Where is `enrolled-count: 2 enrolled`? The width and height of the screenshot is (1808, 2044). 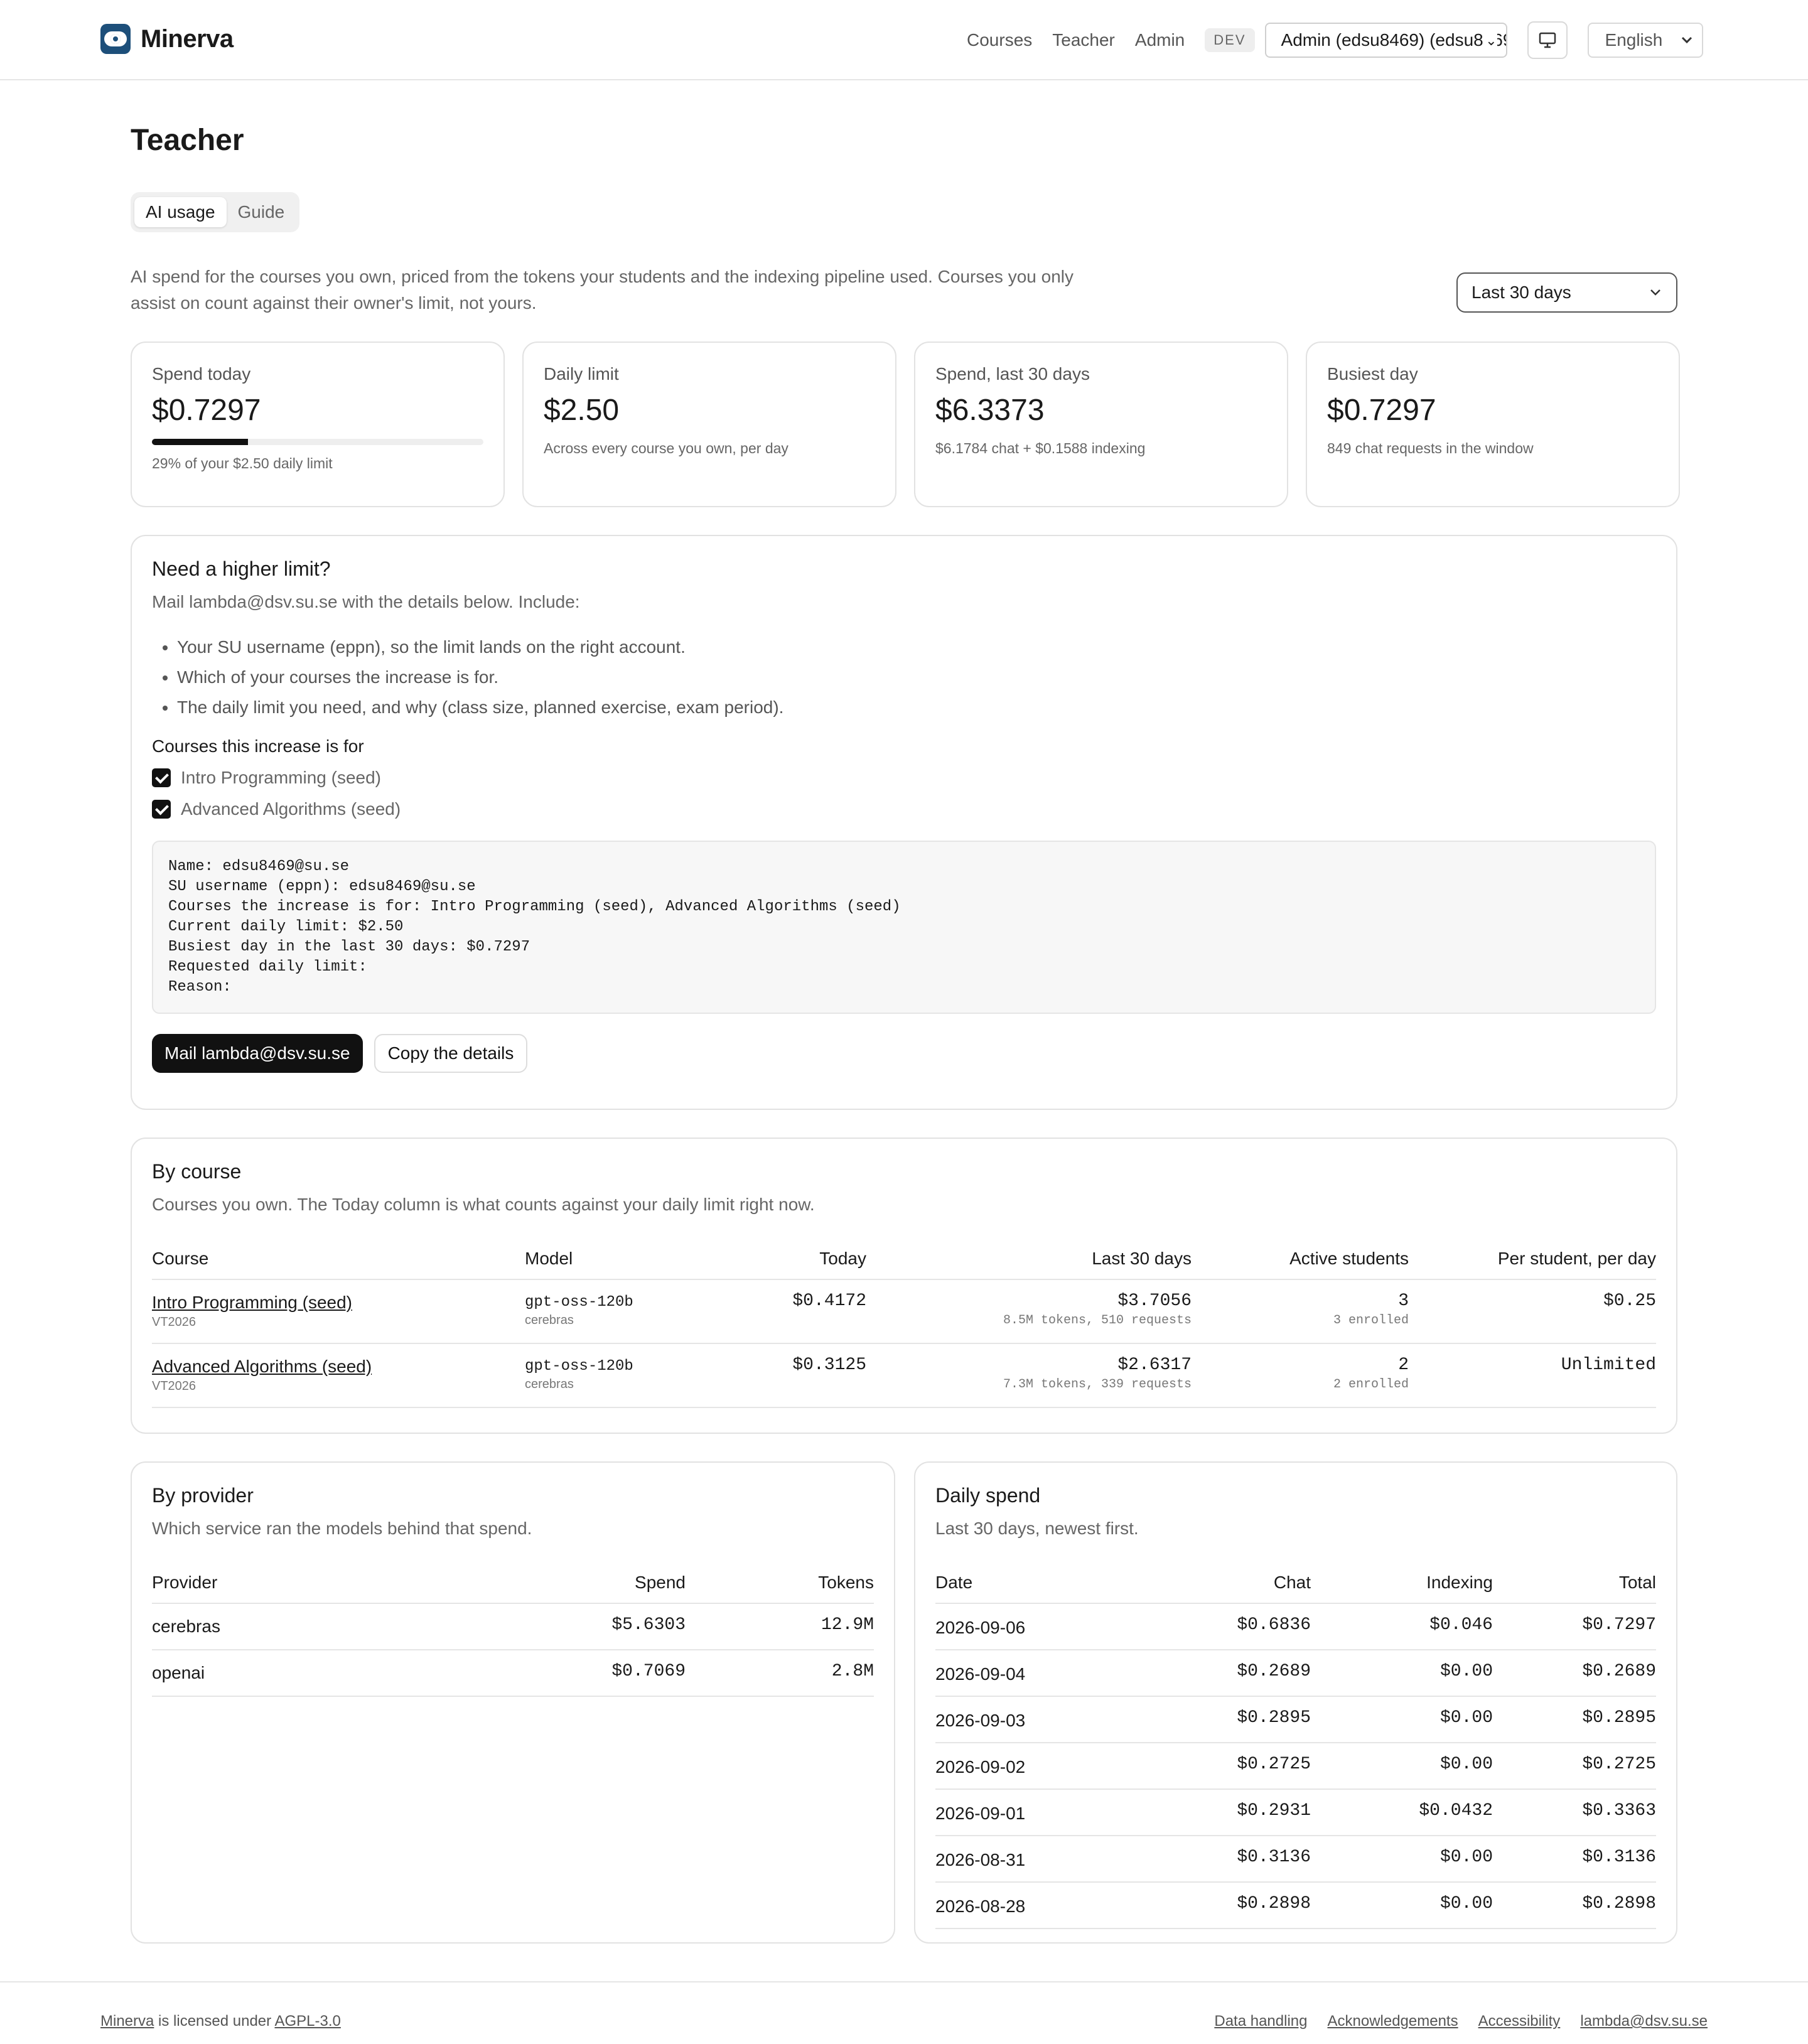 enrolled-count: 2 enrolled is located at coordinates (1371, 1384).